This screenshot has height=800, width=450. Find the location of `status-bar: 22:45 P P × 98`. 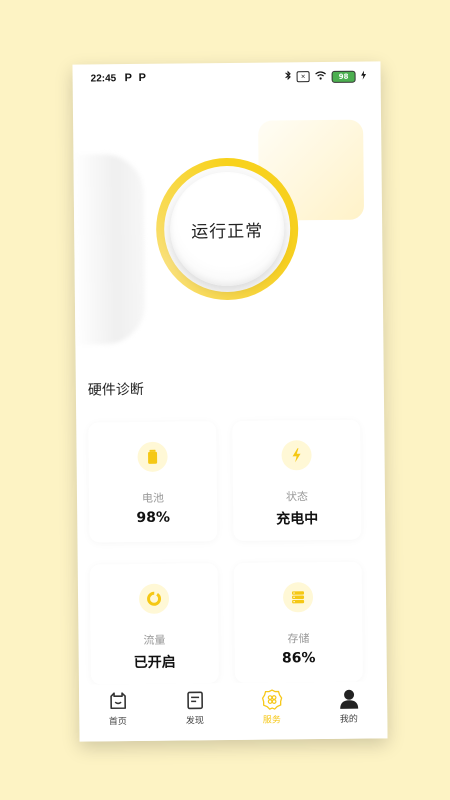

status-bar: 22:45 P P × 98 is located at coordinates (226, 76).